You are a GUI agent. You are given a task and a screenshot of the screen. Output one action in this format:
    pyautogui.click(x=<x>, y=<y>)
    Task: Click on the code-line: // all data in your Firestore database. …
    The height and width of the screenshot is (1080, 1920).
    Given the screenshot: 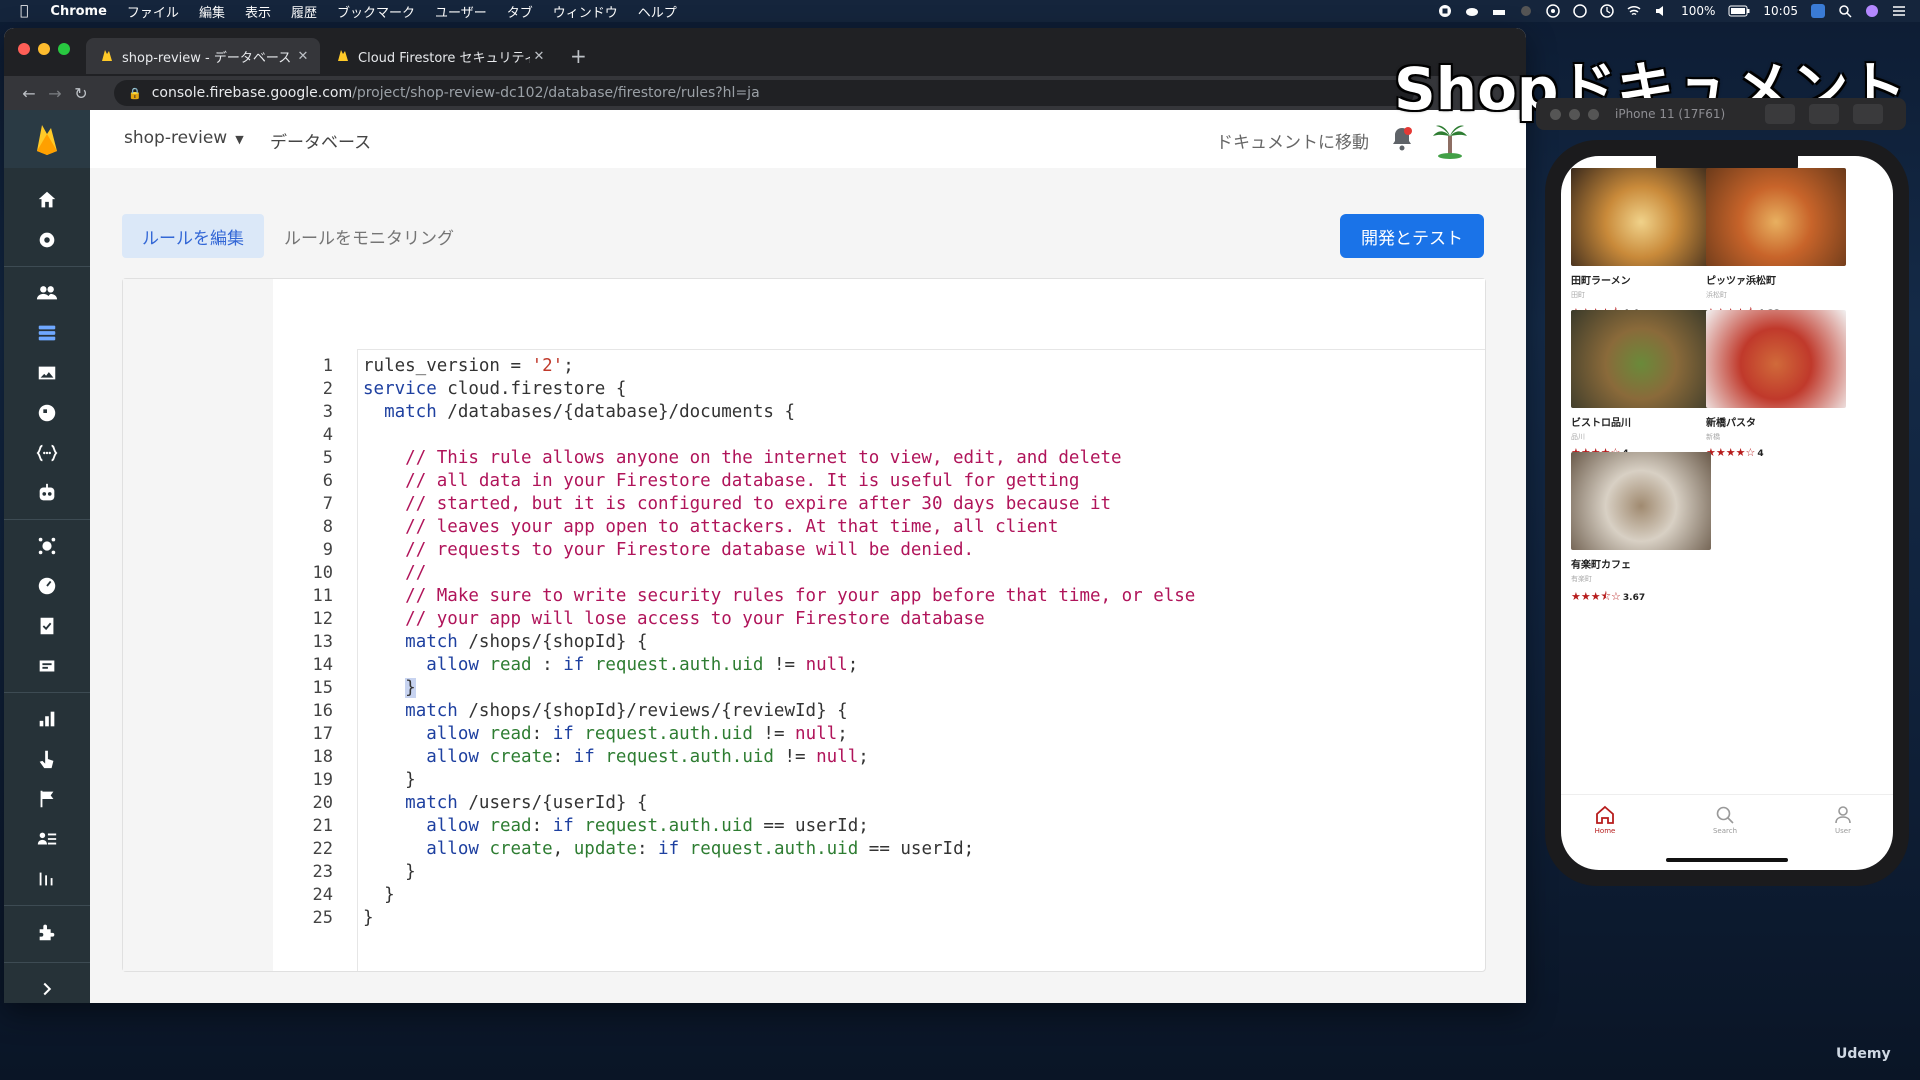 What is the action you would take?
    pyautogui.click(x=779, y=481)
    